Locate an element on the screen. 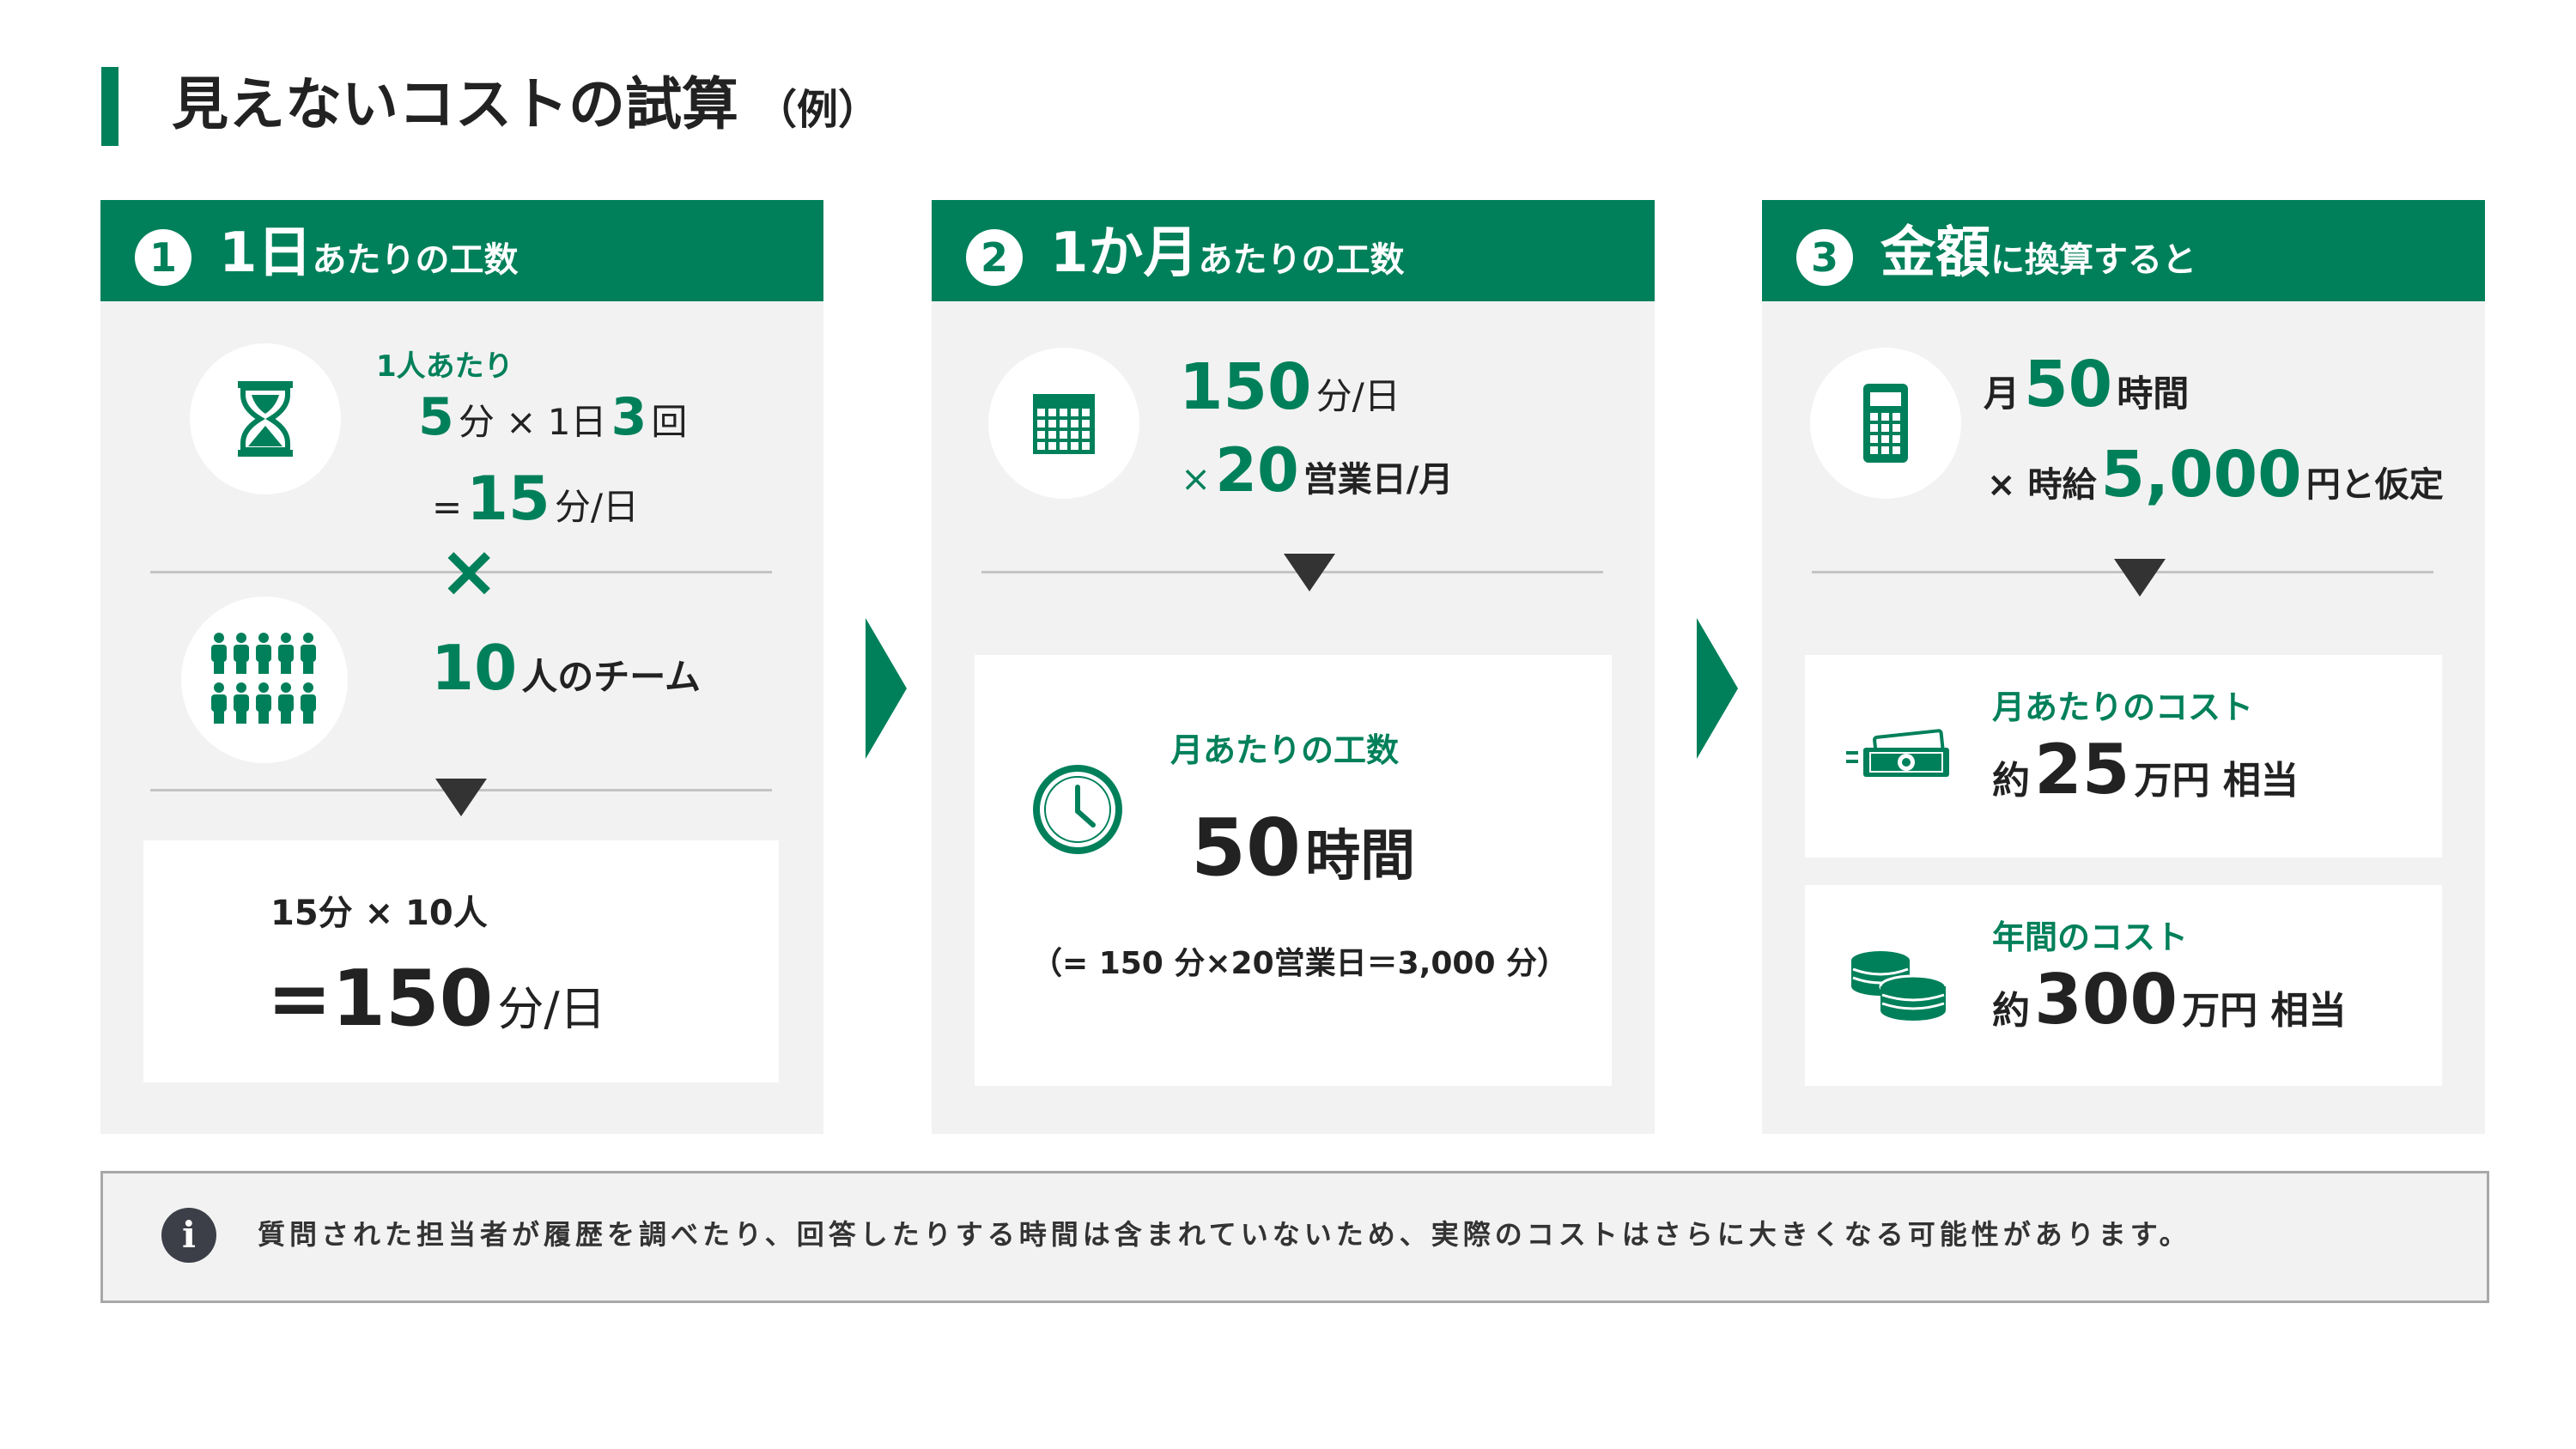 The image size is (2576, 1449). result-total-value: =150 is located at coordinates (380, 999).